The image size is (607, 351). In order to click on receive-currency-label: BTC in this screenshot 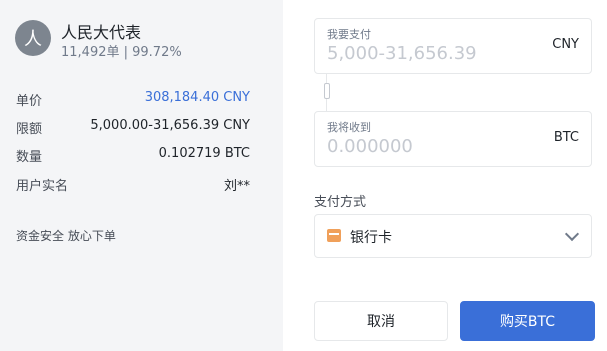, I will do `click(566, 137)`.